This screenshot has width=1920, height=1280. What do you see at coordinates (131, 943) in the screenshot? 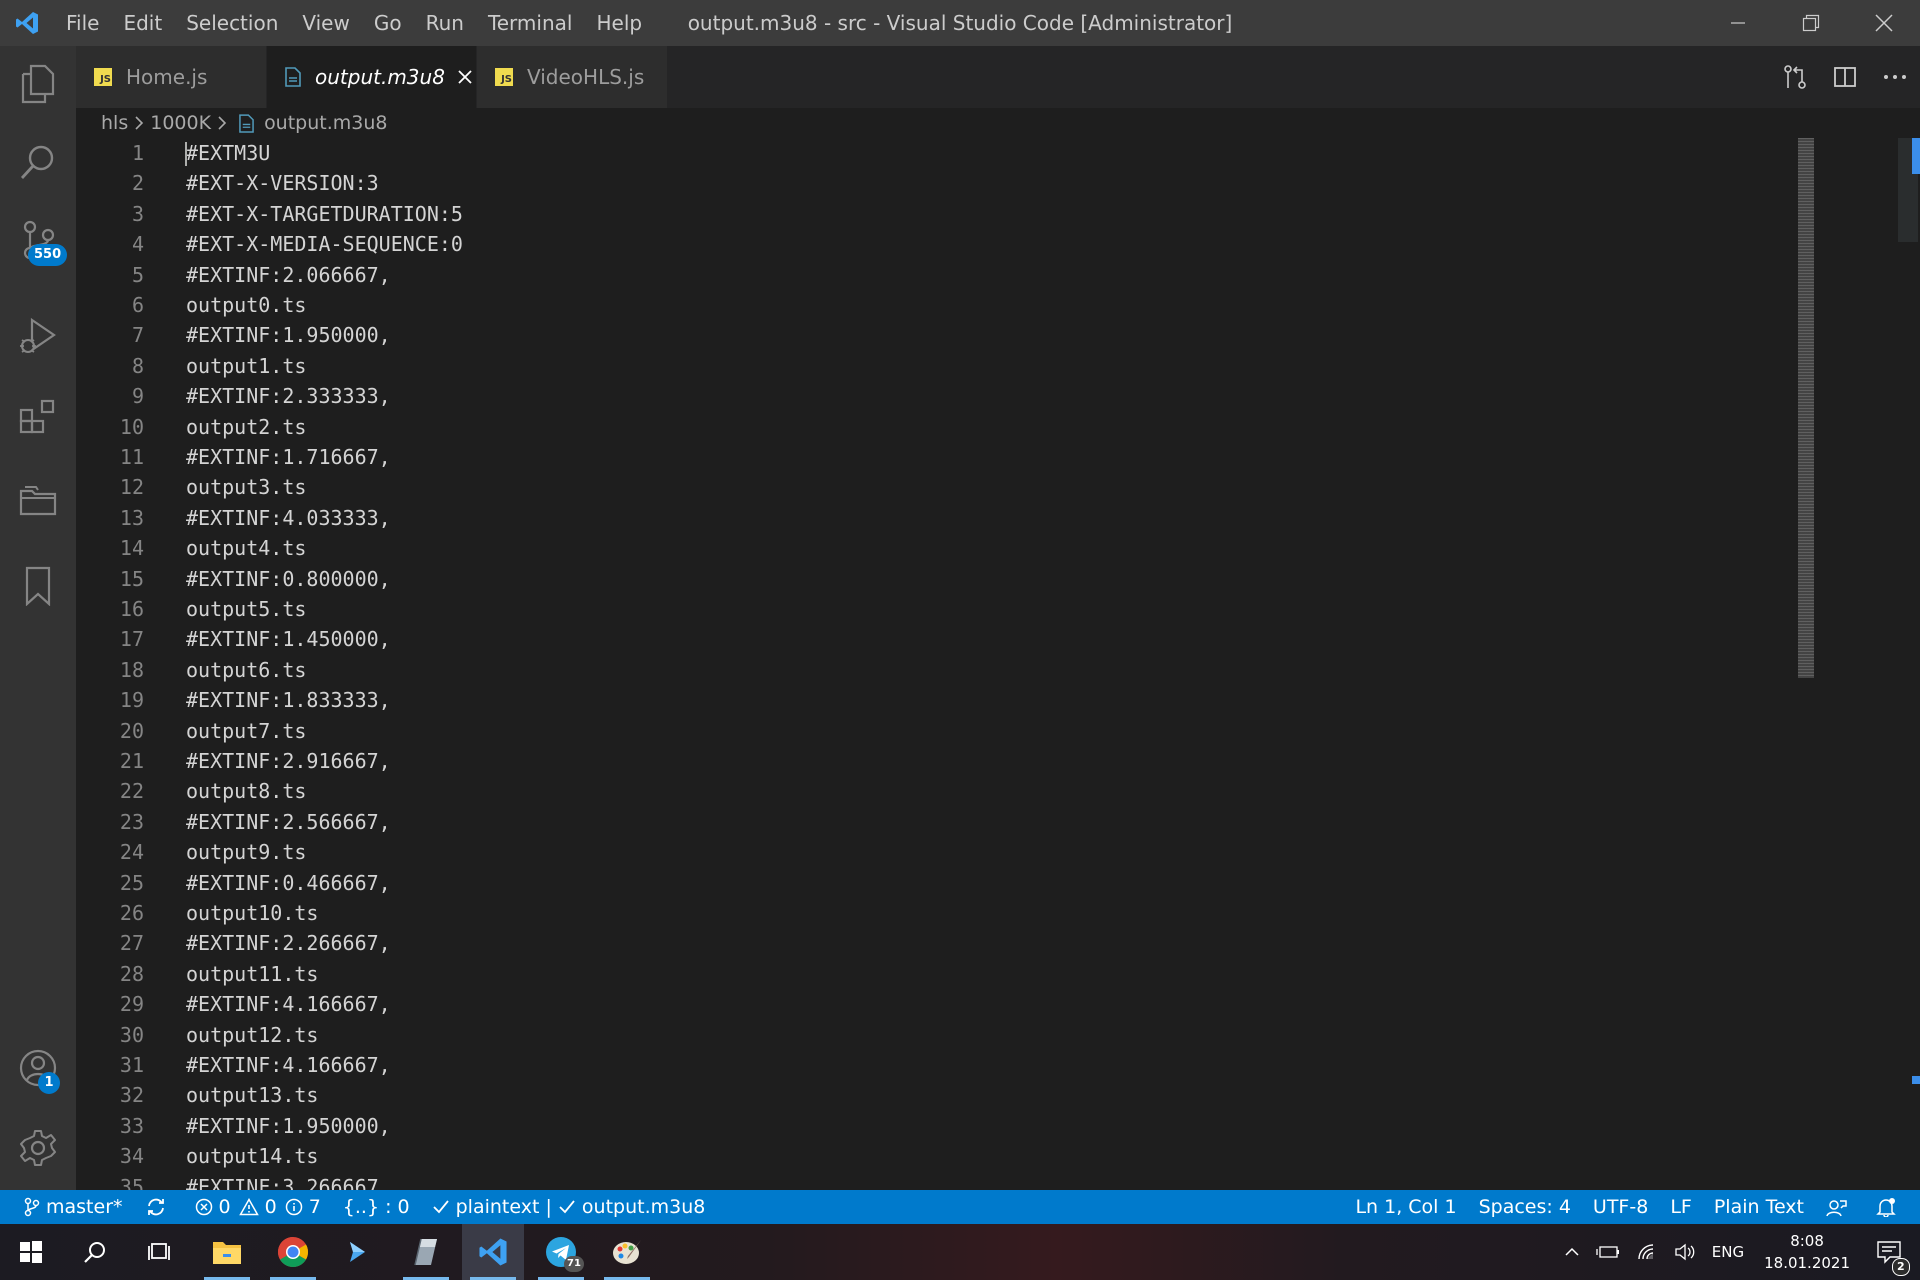
I see `line-number: 27` at bounding box center [131, 943].